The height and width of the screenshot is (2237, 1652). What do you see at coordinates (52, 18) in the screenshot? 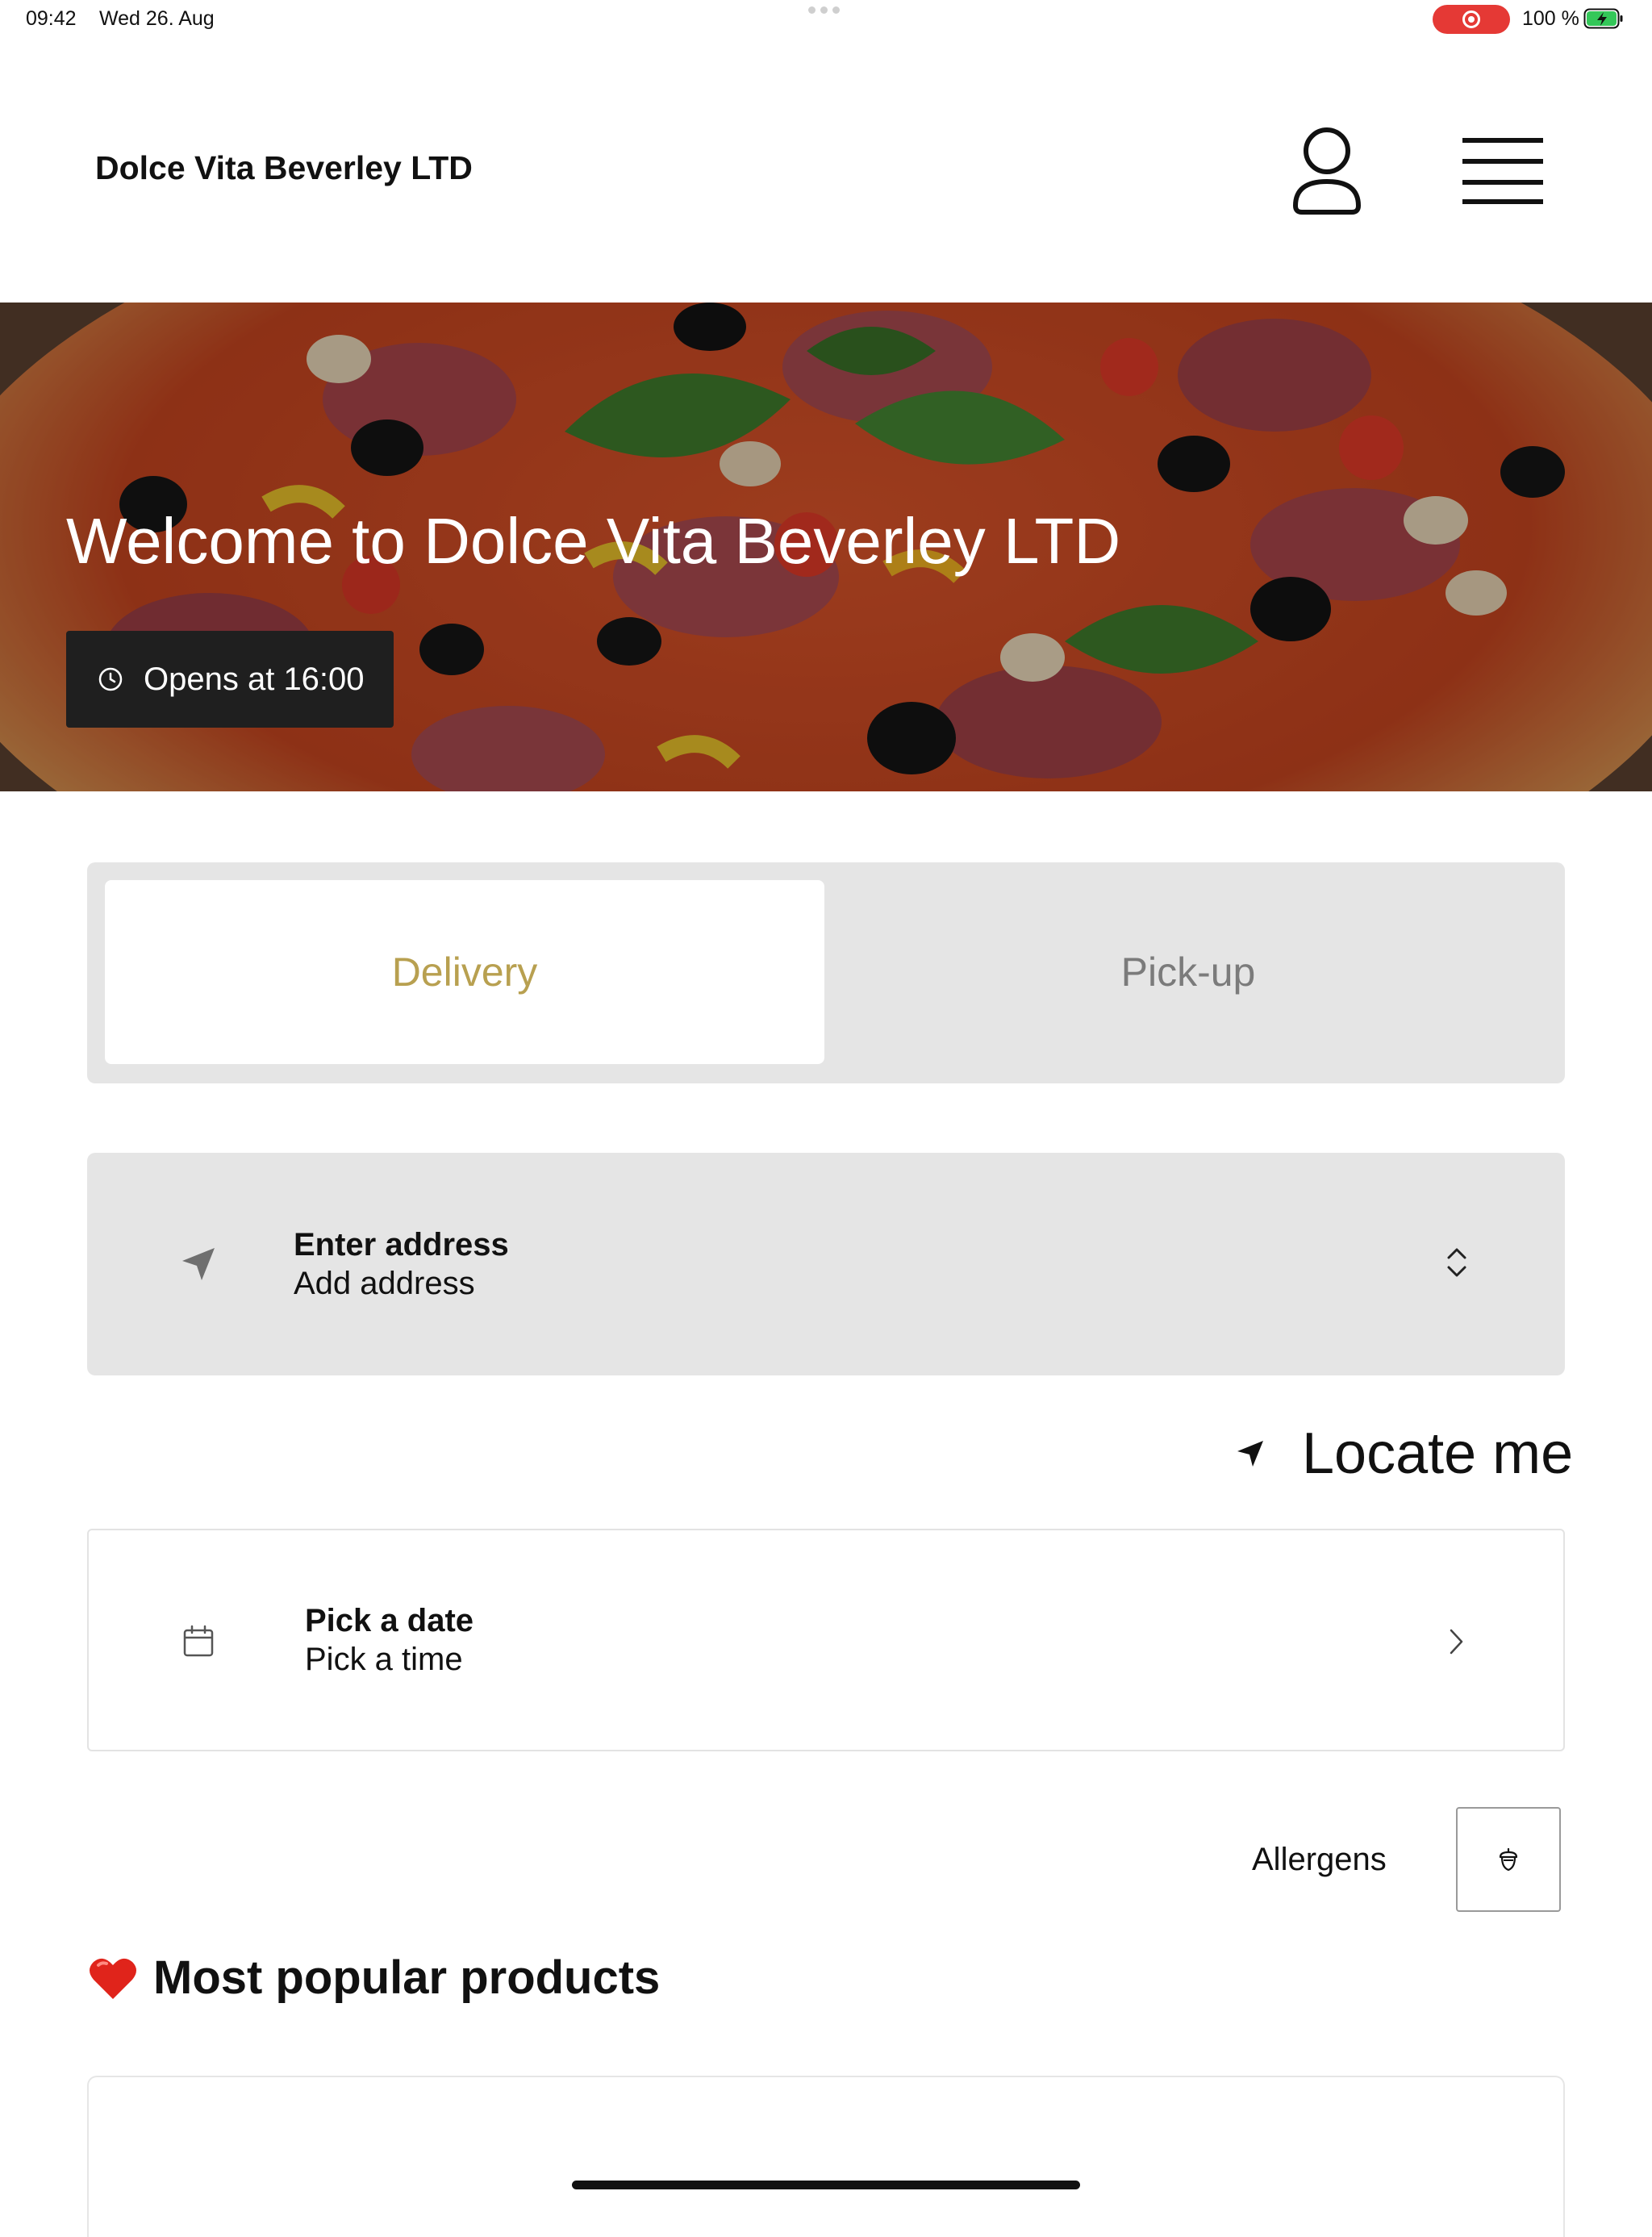
I see `status-time: 09:42` at bounding box center [52, 18].